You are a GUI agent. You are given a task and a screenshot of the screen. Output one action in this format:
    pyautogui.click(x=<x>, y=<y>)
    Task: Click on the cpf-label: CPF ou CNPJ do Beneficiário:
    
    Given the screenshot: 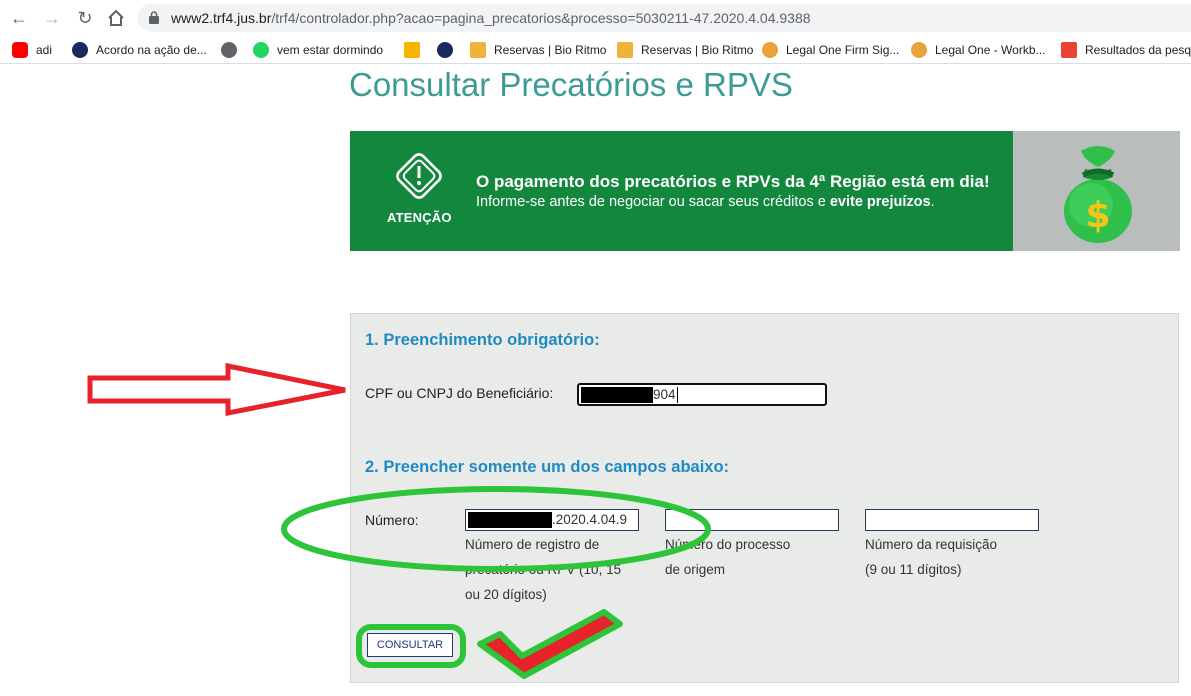 What is the action you would take?
    pyautogui.click(x=459, y=393)
    